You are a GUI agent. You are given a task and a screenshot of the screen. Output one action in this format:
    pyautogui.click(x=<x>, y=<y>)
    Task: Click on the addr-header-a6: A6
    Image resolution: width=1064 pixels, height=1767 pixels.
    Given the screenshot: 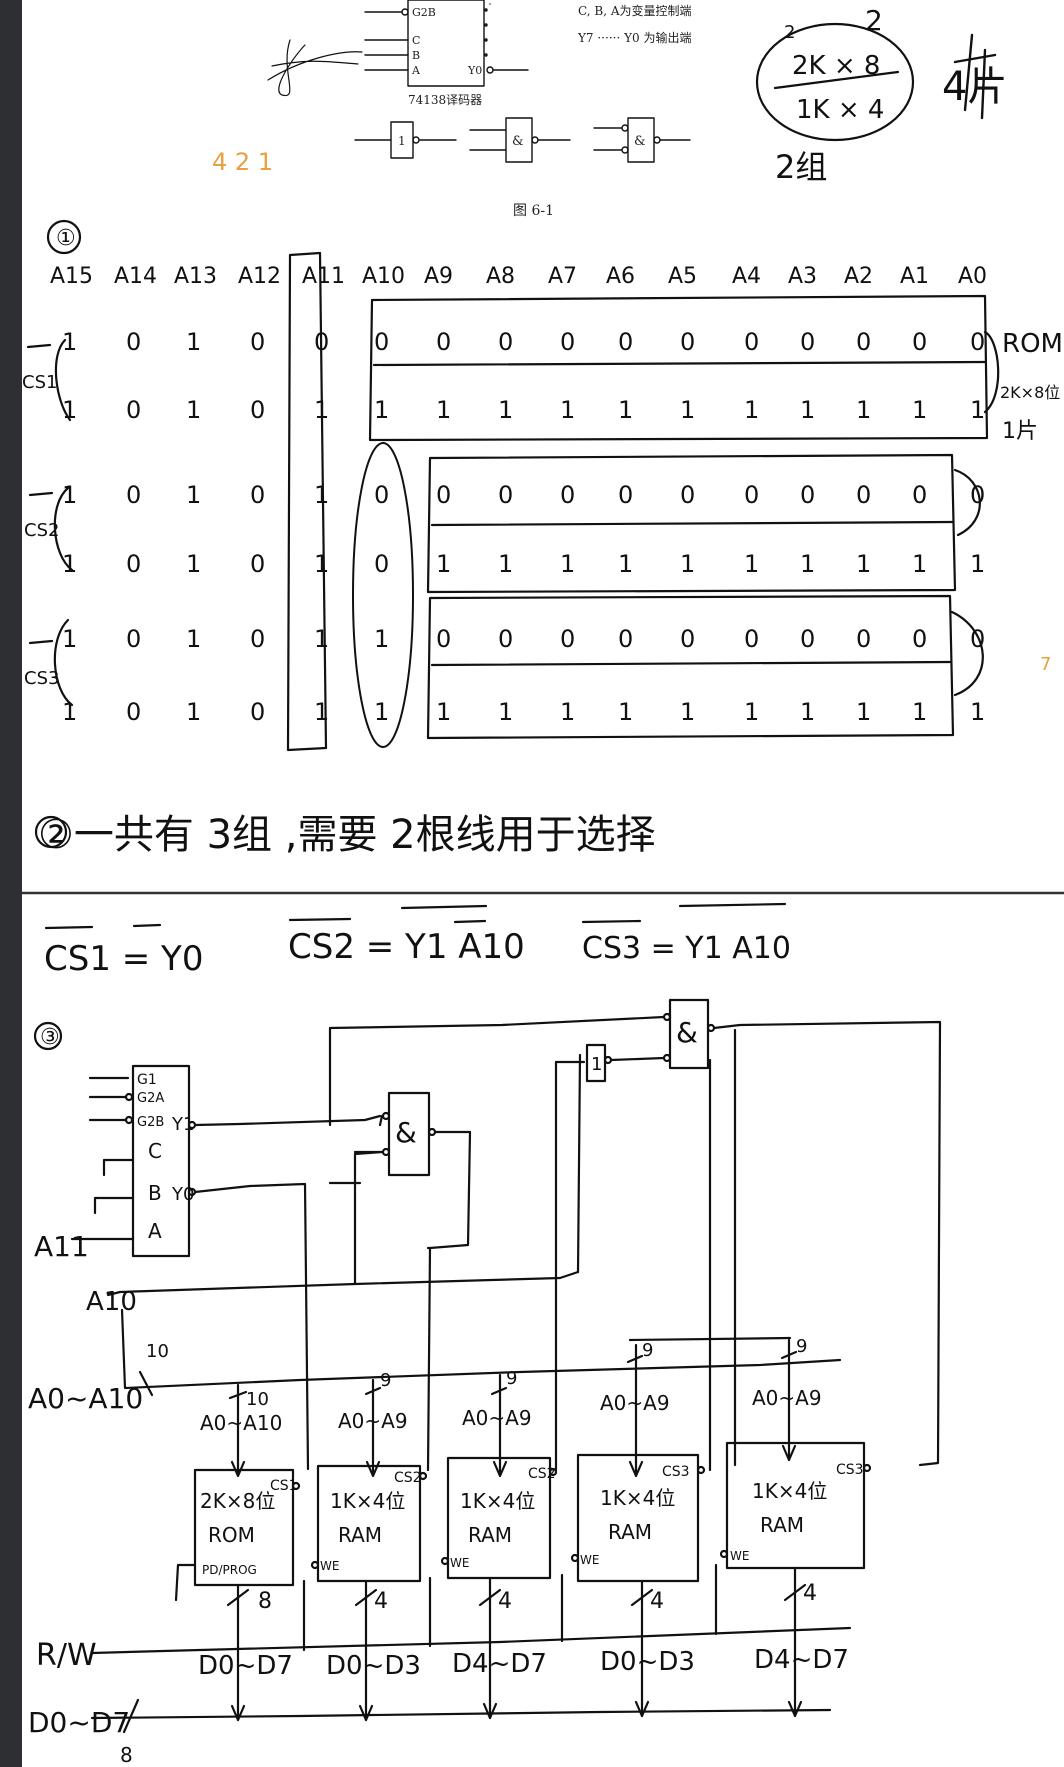 What is the action you would take?
    pyautogui.click(x=620, y=276)
    